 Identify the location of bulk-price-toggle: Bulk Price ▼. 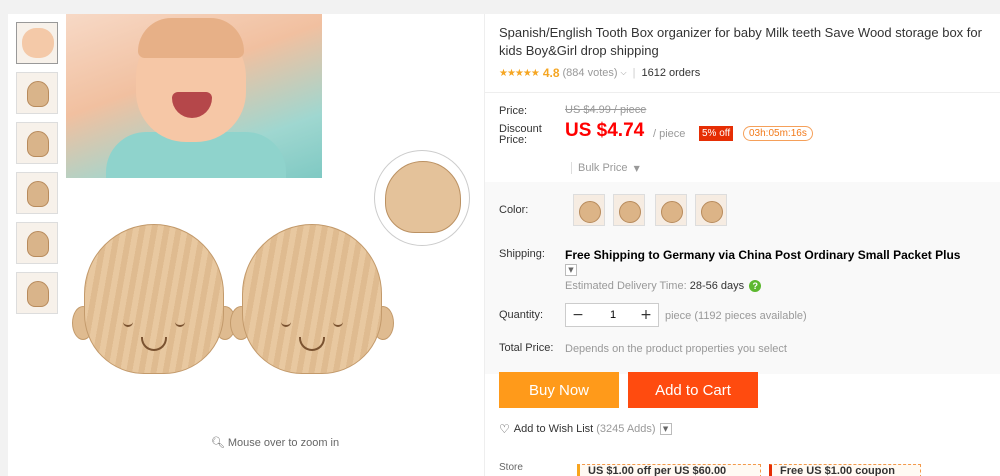
(605, 168).